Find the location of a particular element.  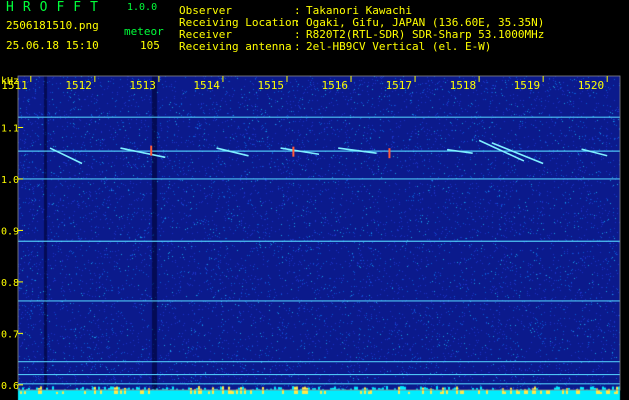

x-tick-label-1517: 1517 is located at coordinates (399, 85).